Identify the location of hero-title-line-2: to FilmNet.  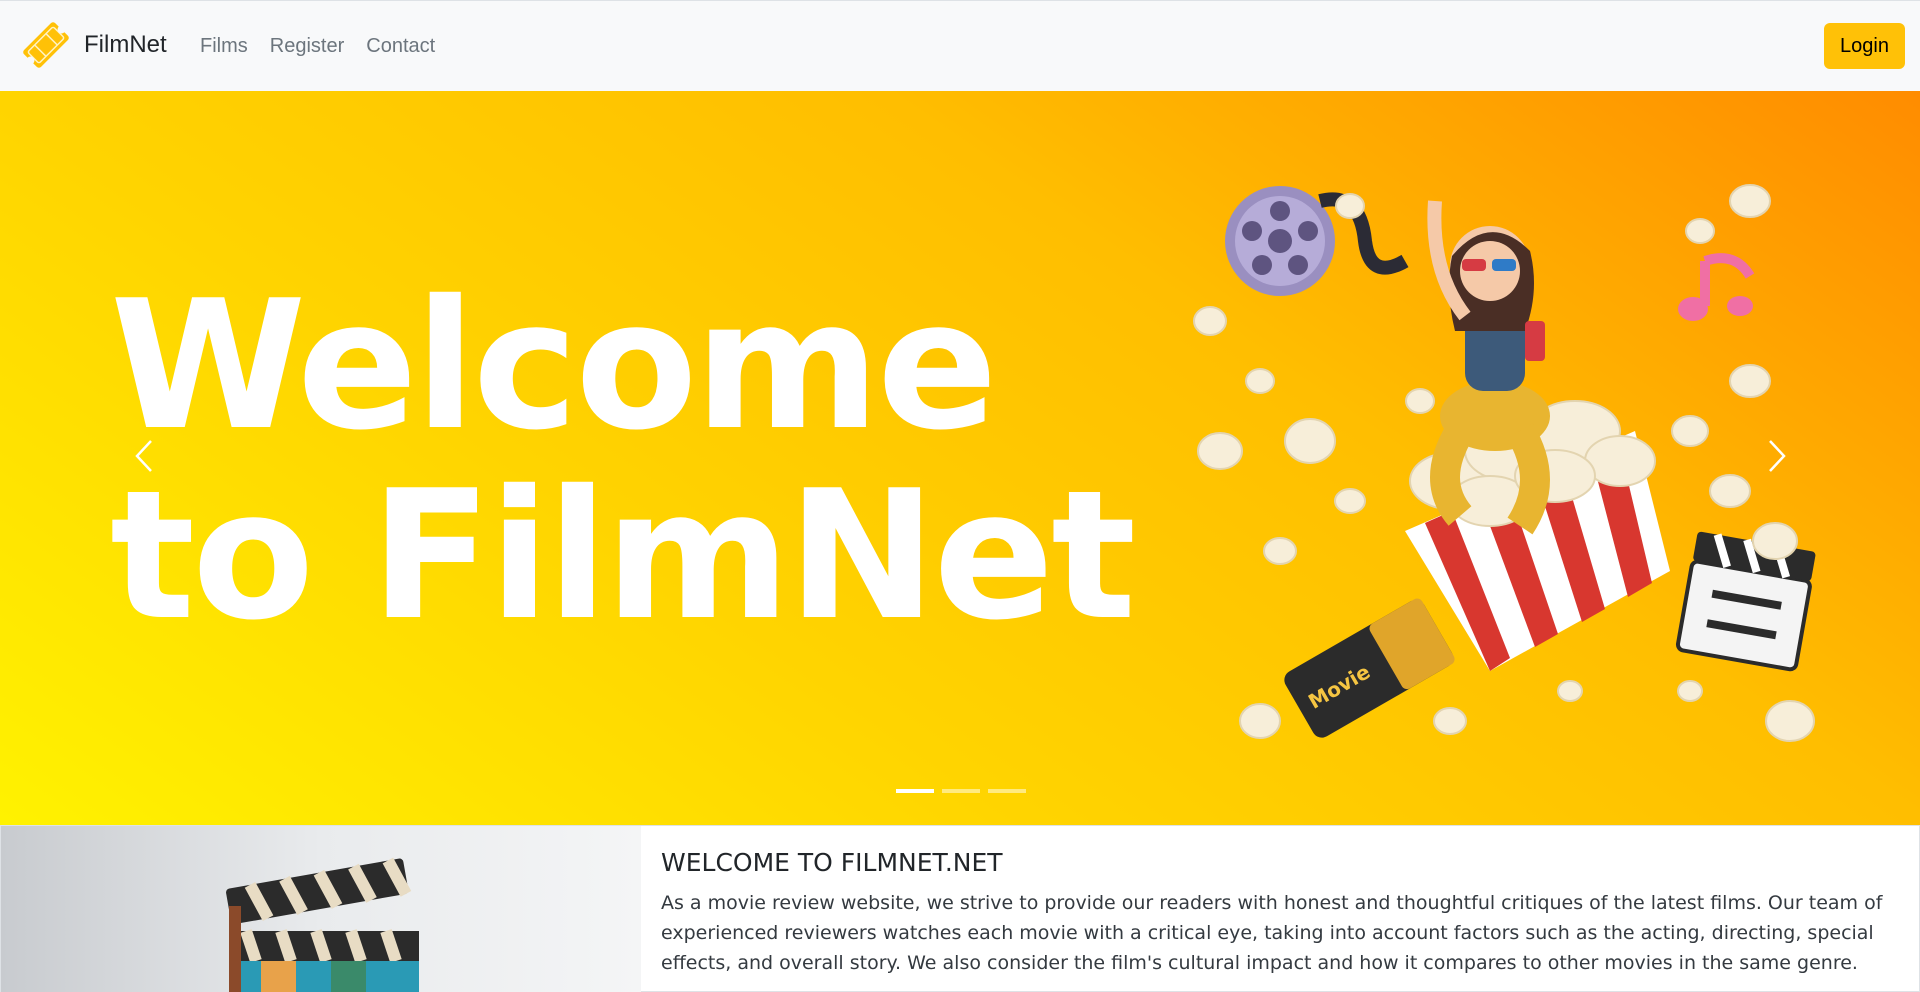
(623, 555).